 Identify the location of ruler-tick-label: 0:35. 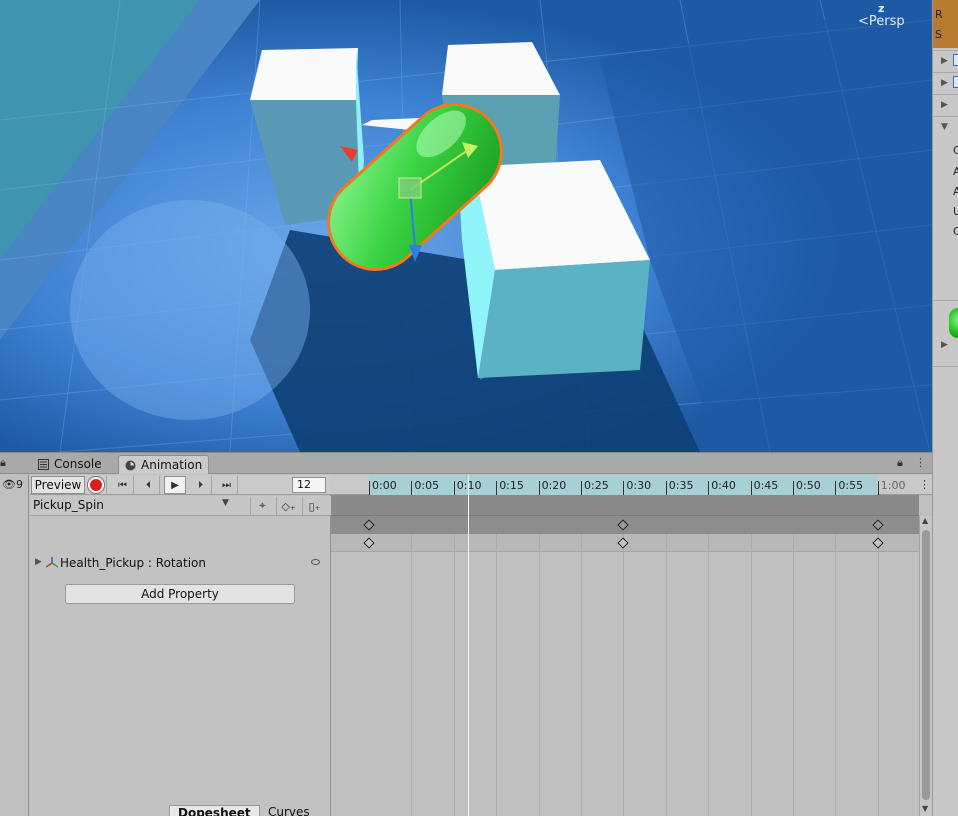
(681, 485).